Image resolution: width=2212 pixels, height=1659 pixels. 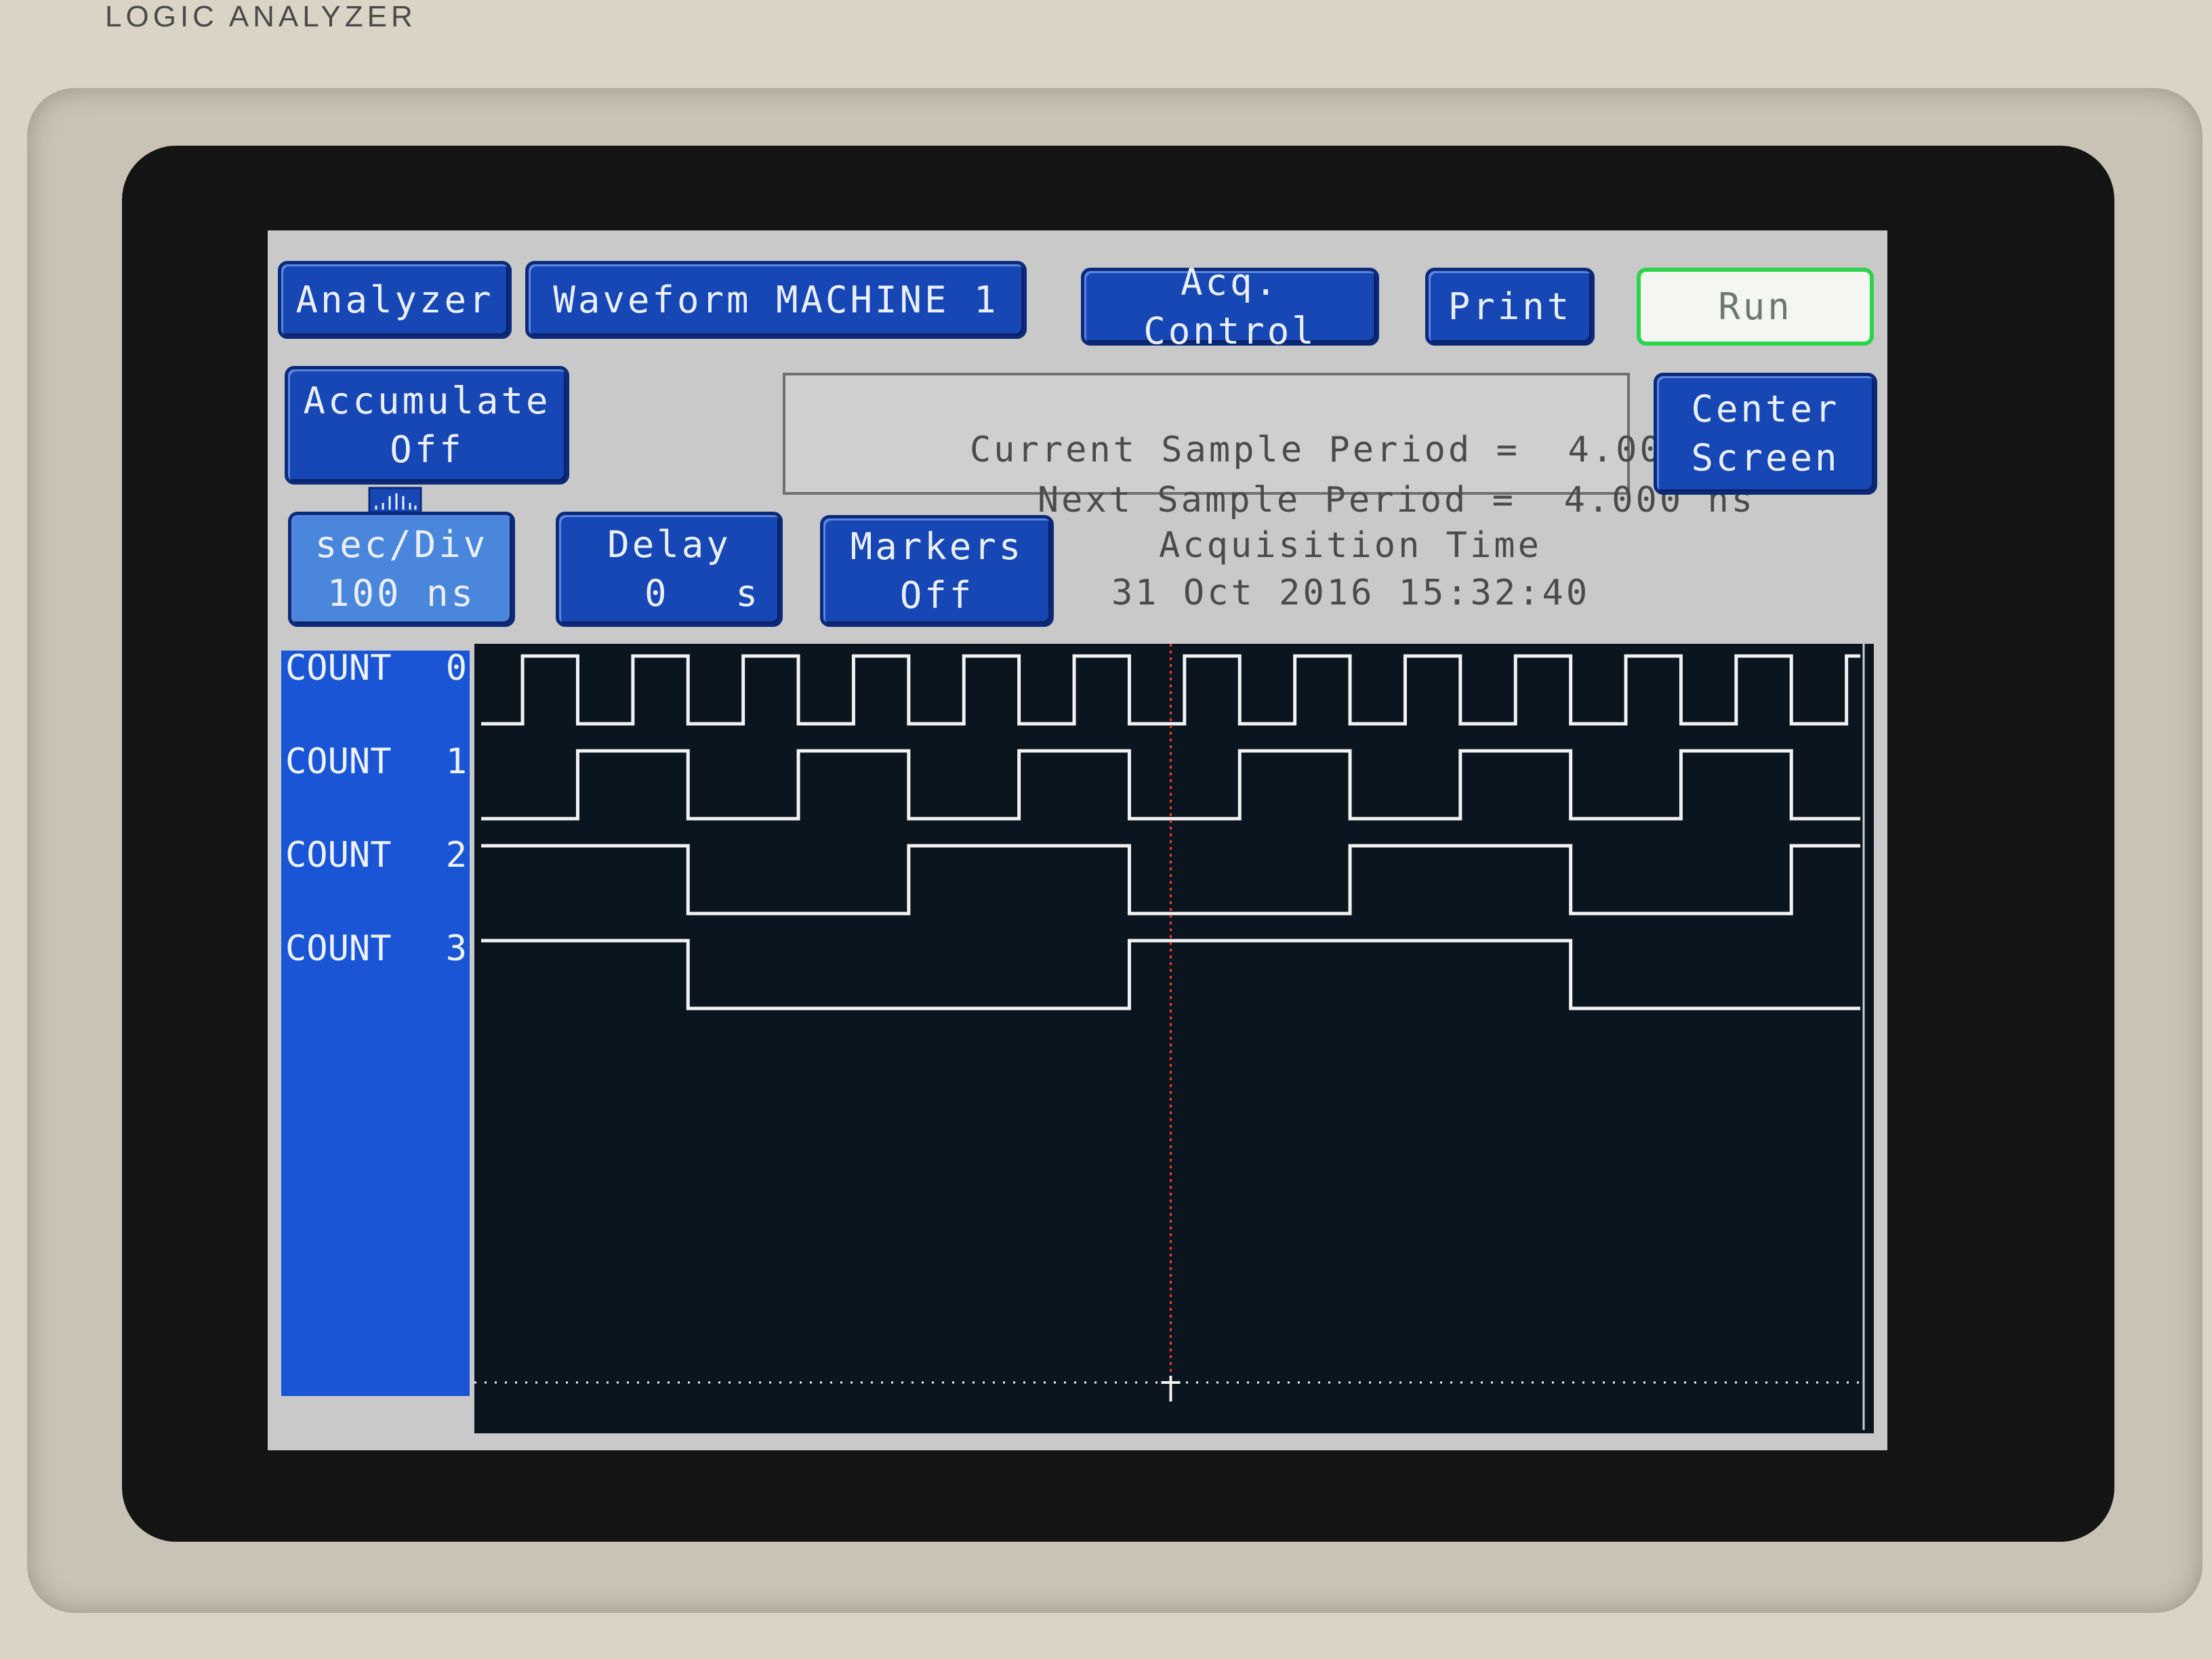 What do you see at coordinates (375, 1022) in the screenshot?
I see `channel-labels-panel: COUNT 0 COUNT 1 COUNT 2 COUNT 3` at bounding box center [375, 1022].